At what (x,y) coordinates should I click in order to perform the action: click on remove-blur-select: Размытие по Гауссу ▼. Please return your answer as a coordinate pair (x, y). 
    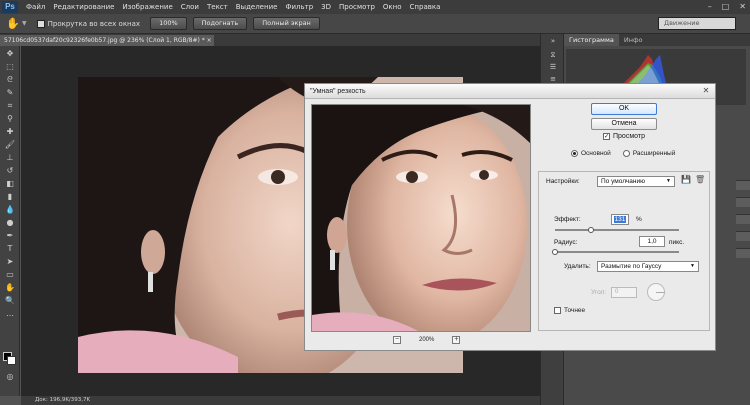
    Looking at the image, I should click on (648, 266).